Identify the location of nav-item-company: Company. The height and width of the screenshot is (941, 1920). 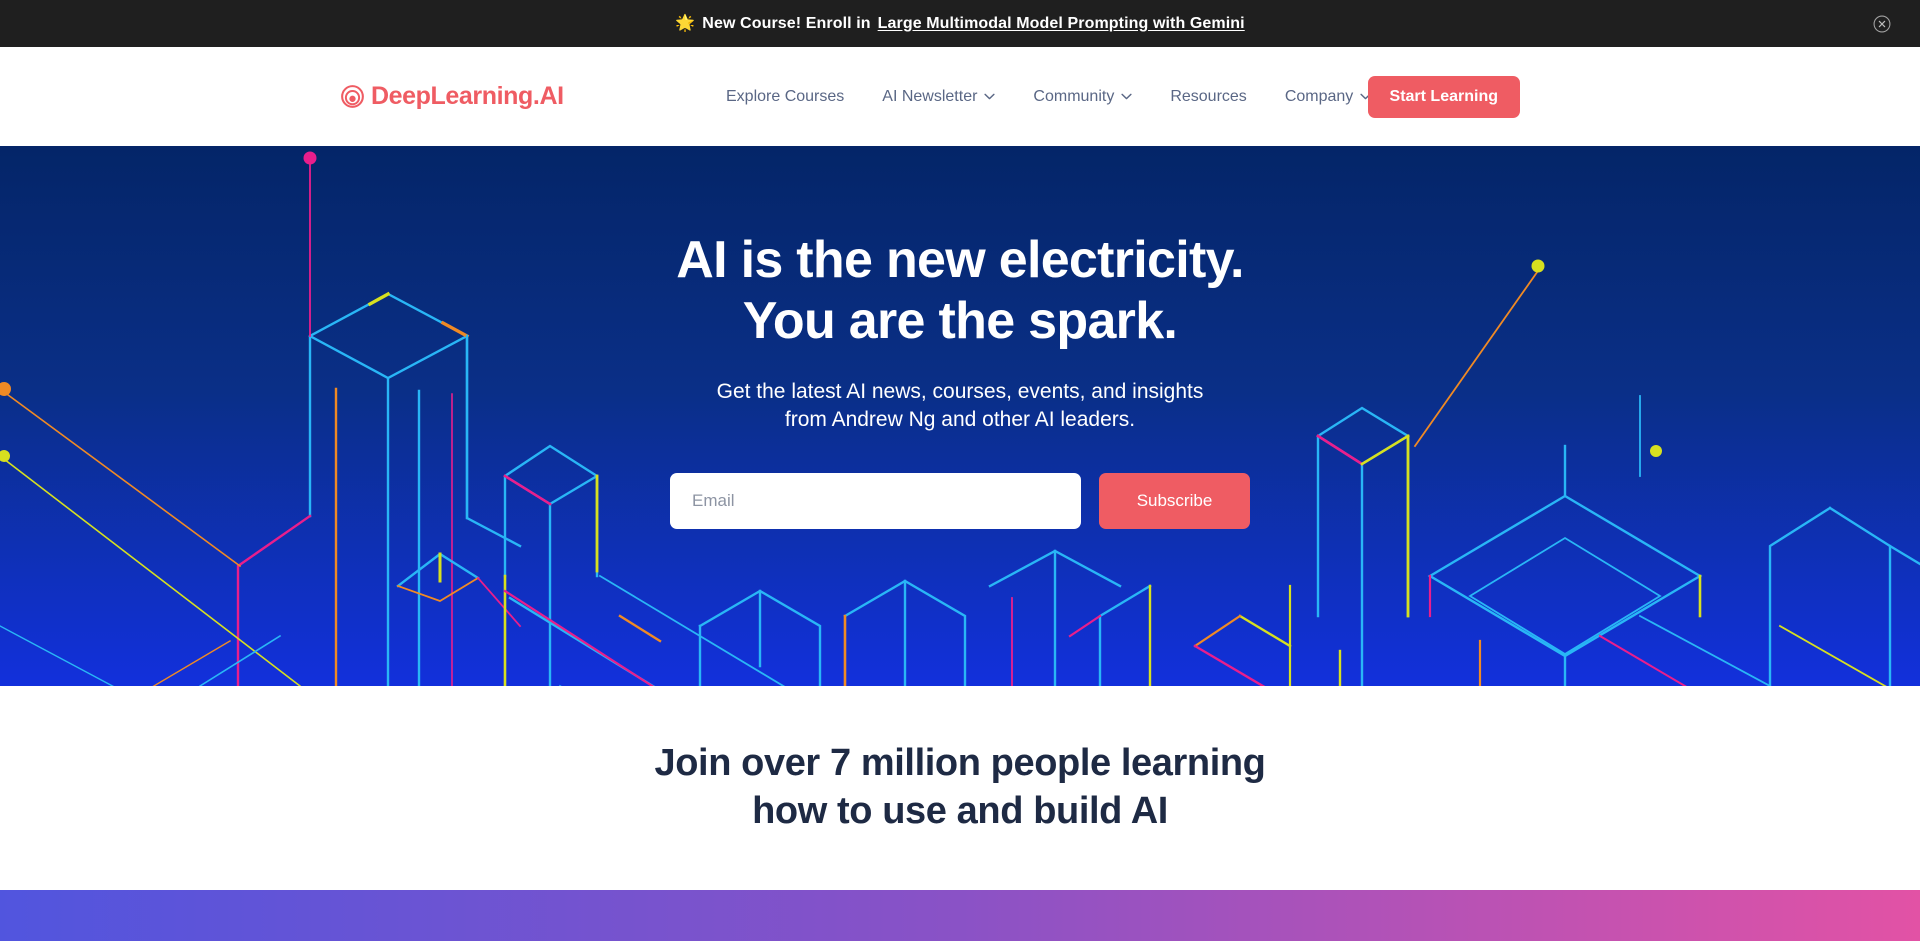
(1328, 97).